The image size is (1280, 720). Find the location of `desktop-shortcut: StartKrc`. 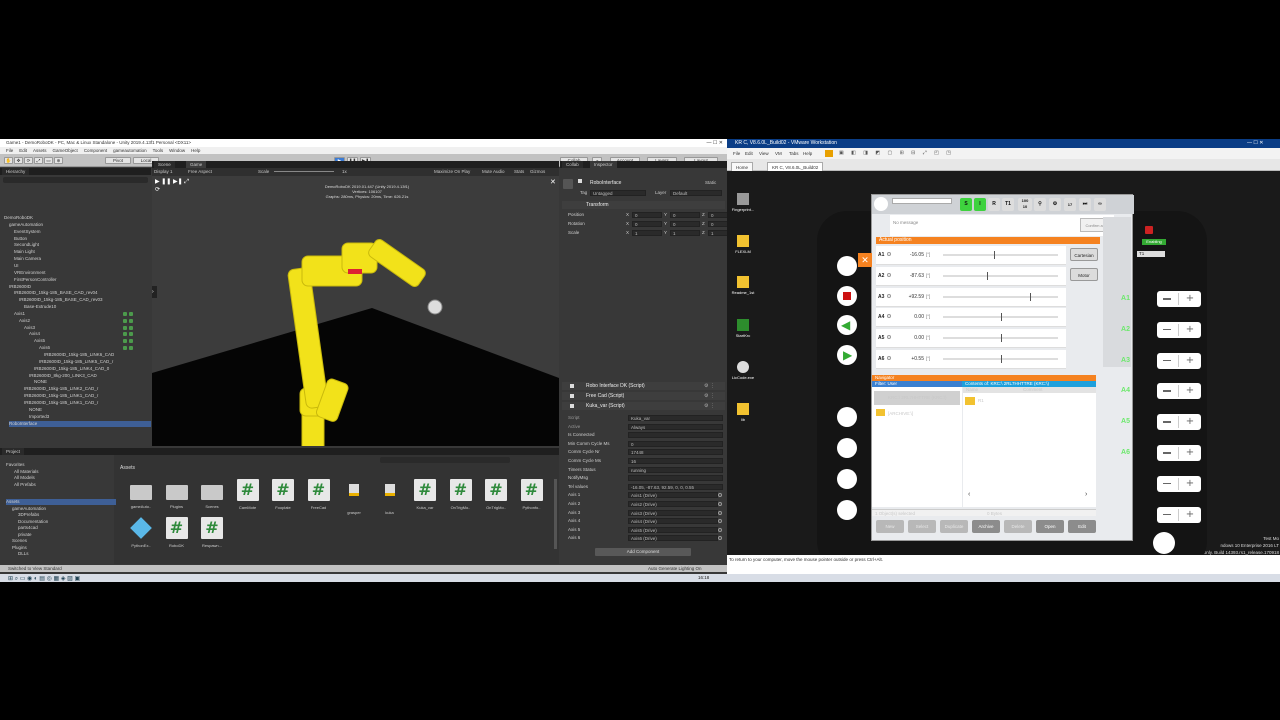

desktop-shortcut: StartKrc is located at coordinates (743, 328).